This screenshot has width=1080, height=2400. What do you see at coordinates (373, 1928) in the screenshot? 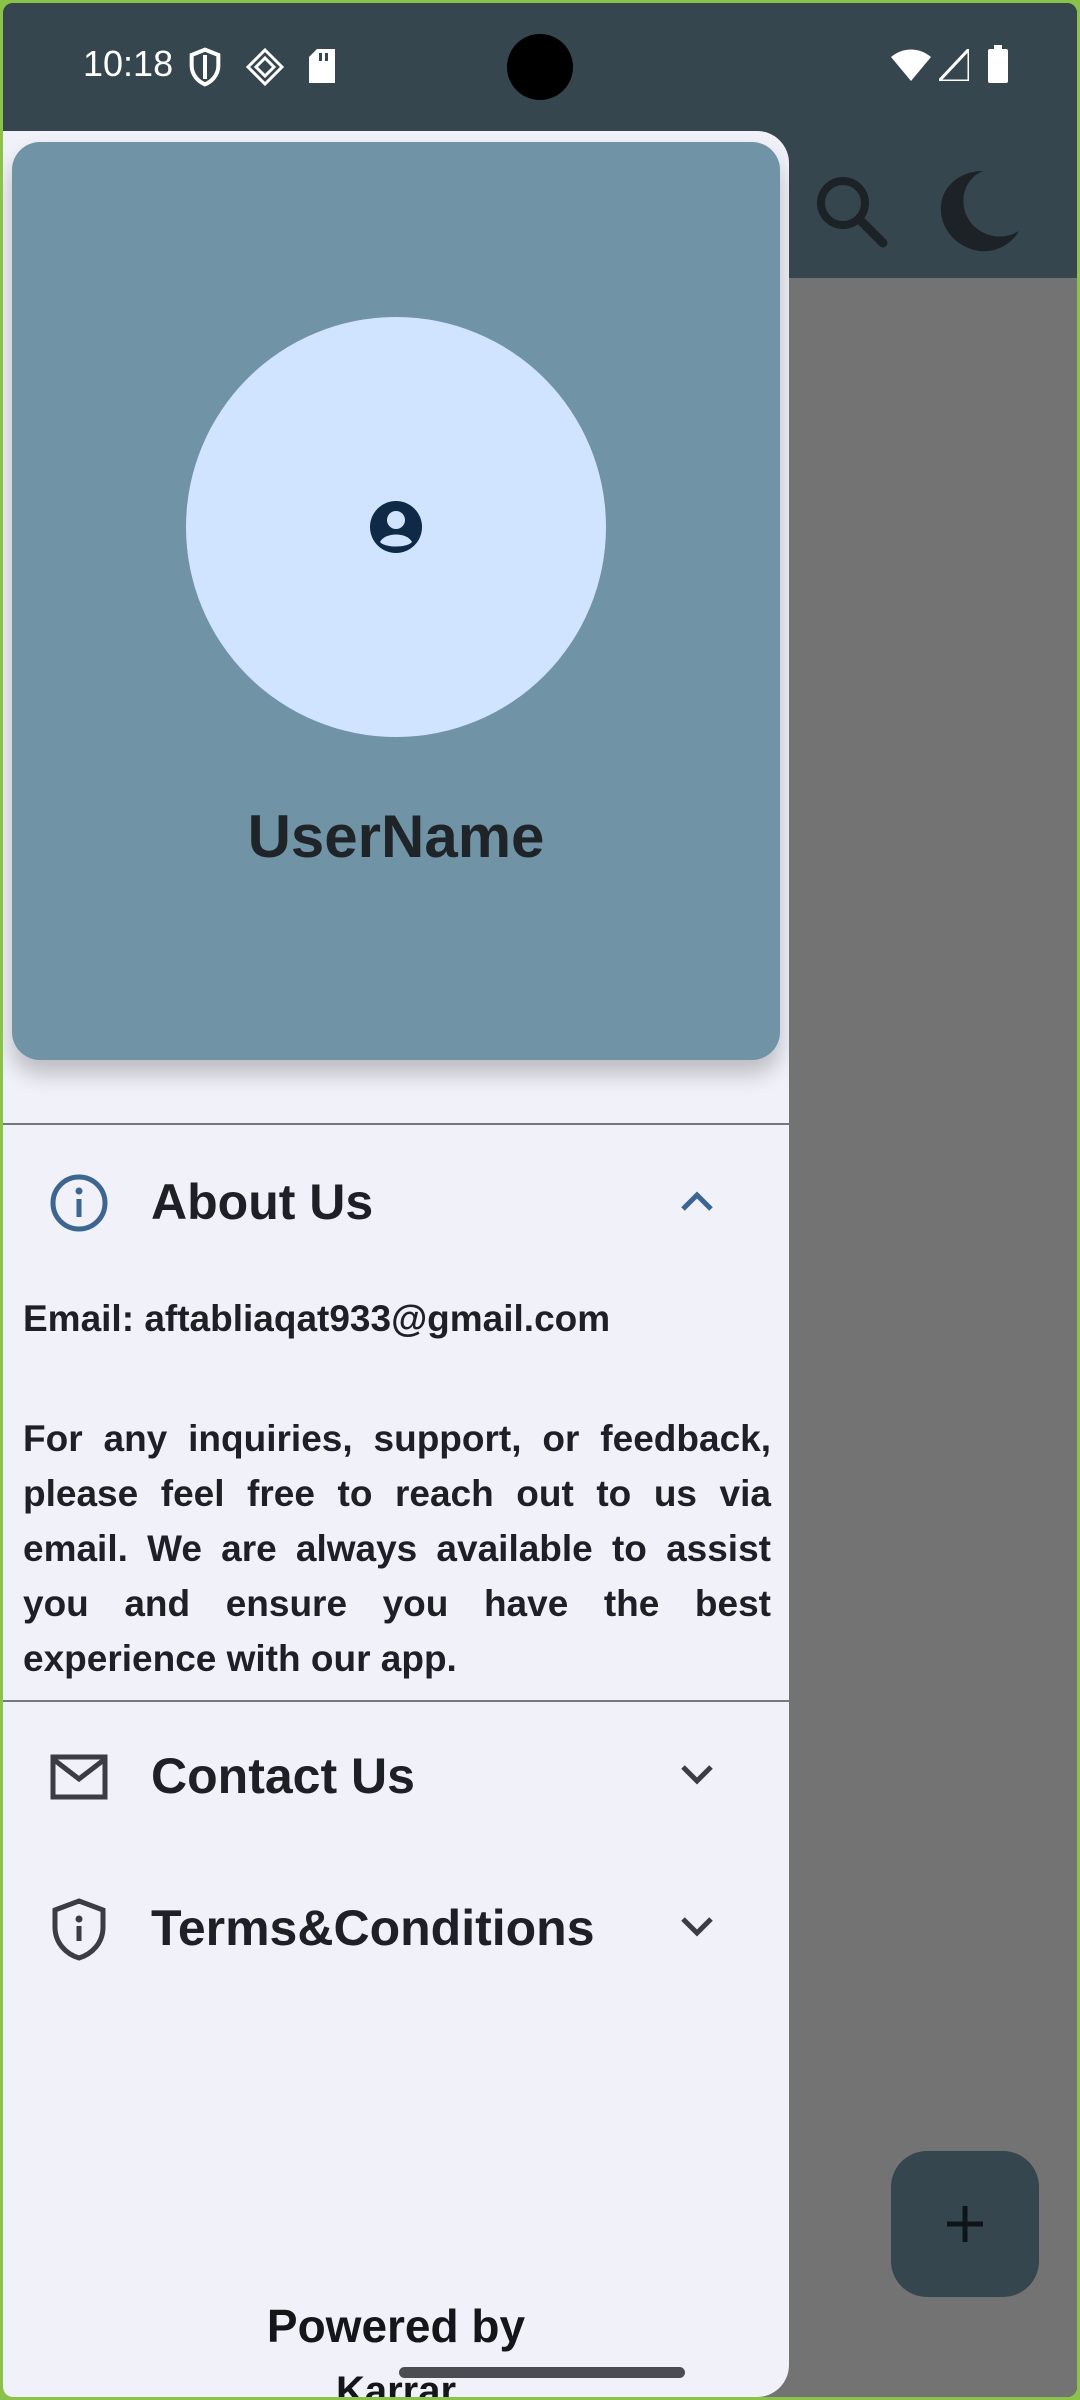
I see `terms-conditions-title: Terms&Conditions` at bounding box center [373, 1928].